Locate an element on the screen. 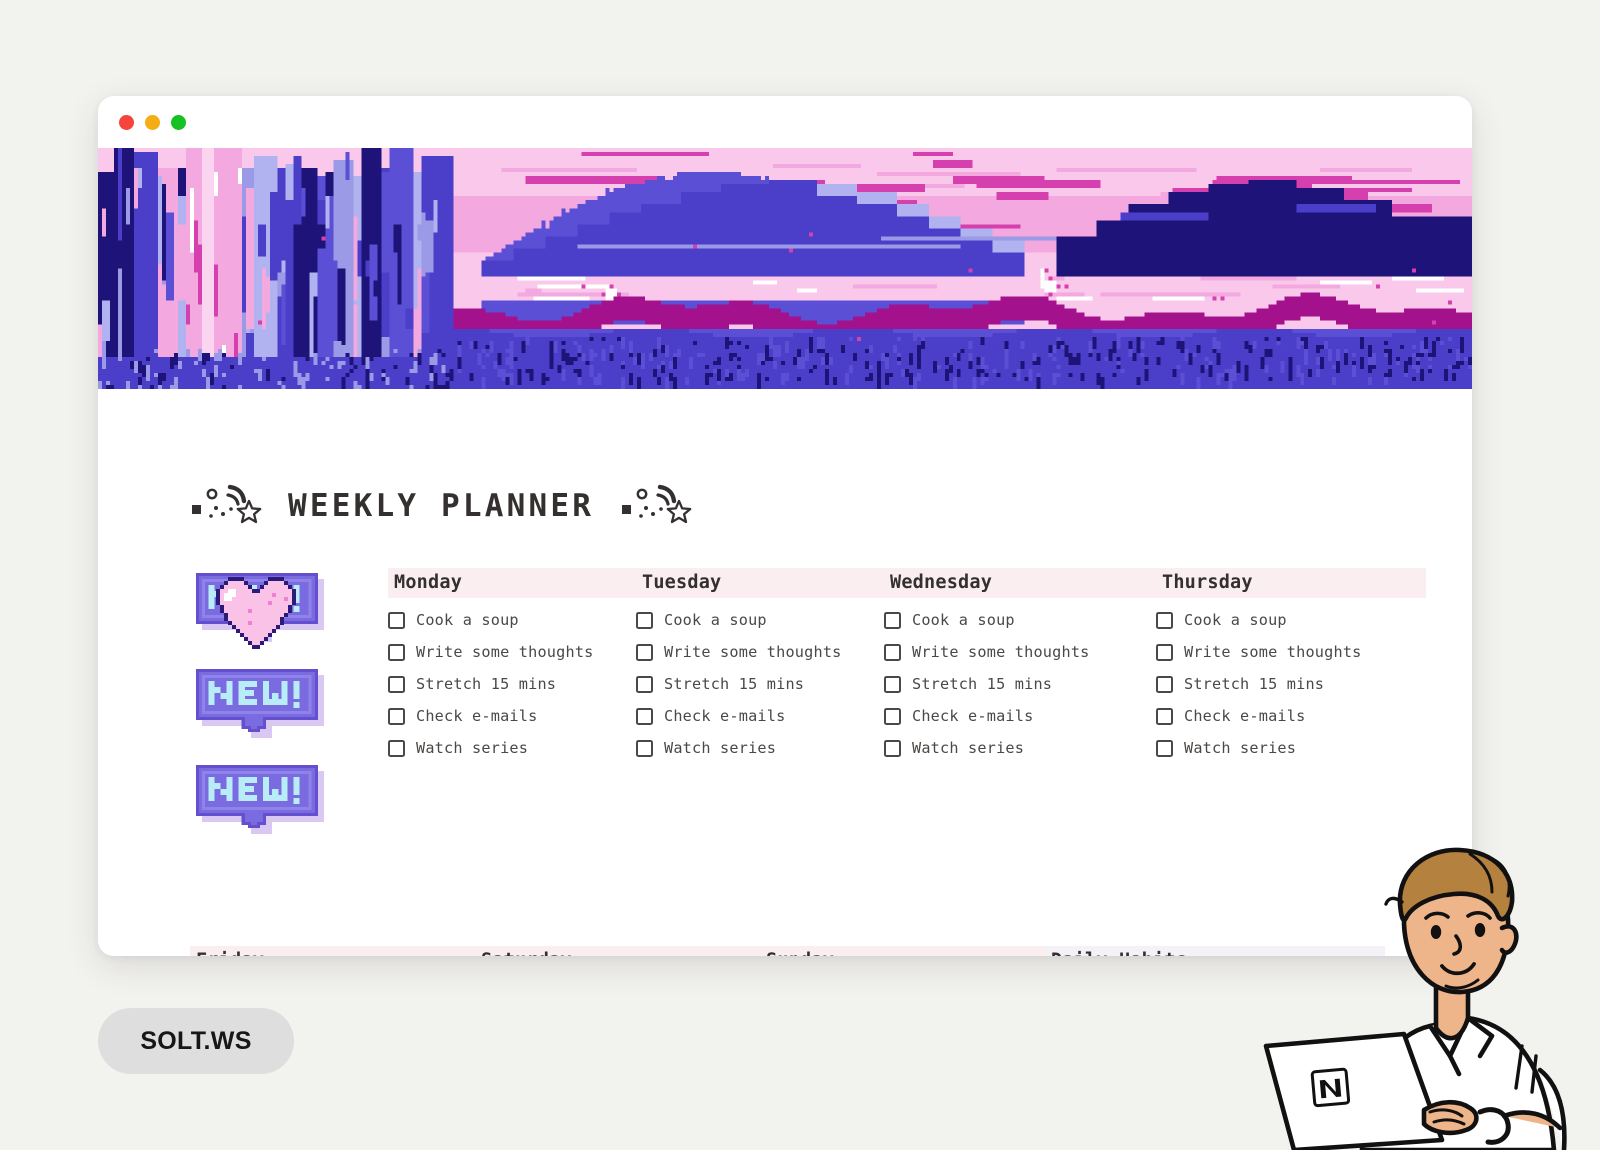 Image resolution: width=1600 pixels, height=1150 pixels. brand-label: SOLT.WS is located at coordinates (196, 1040).